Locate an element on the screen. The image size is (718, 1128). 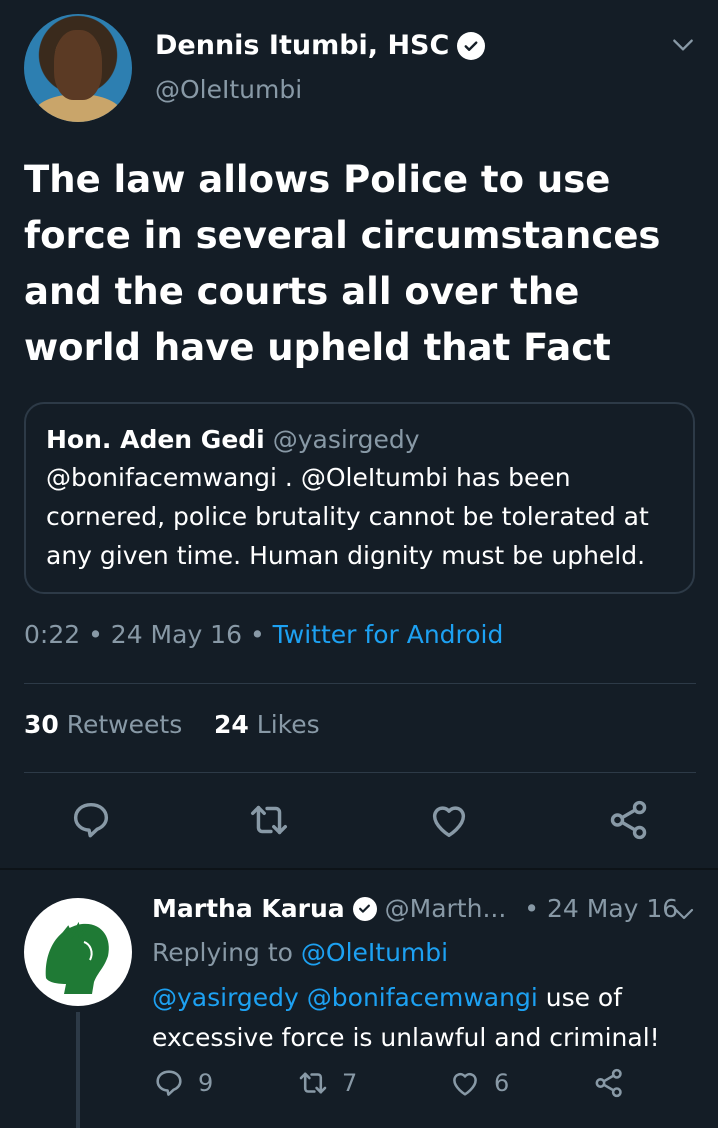
replying-to-link: @OleItumbi is located at coordinates (374, 952).